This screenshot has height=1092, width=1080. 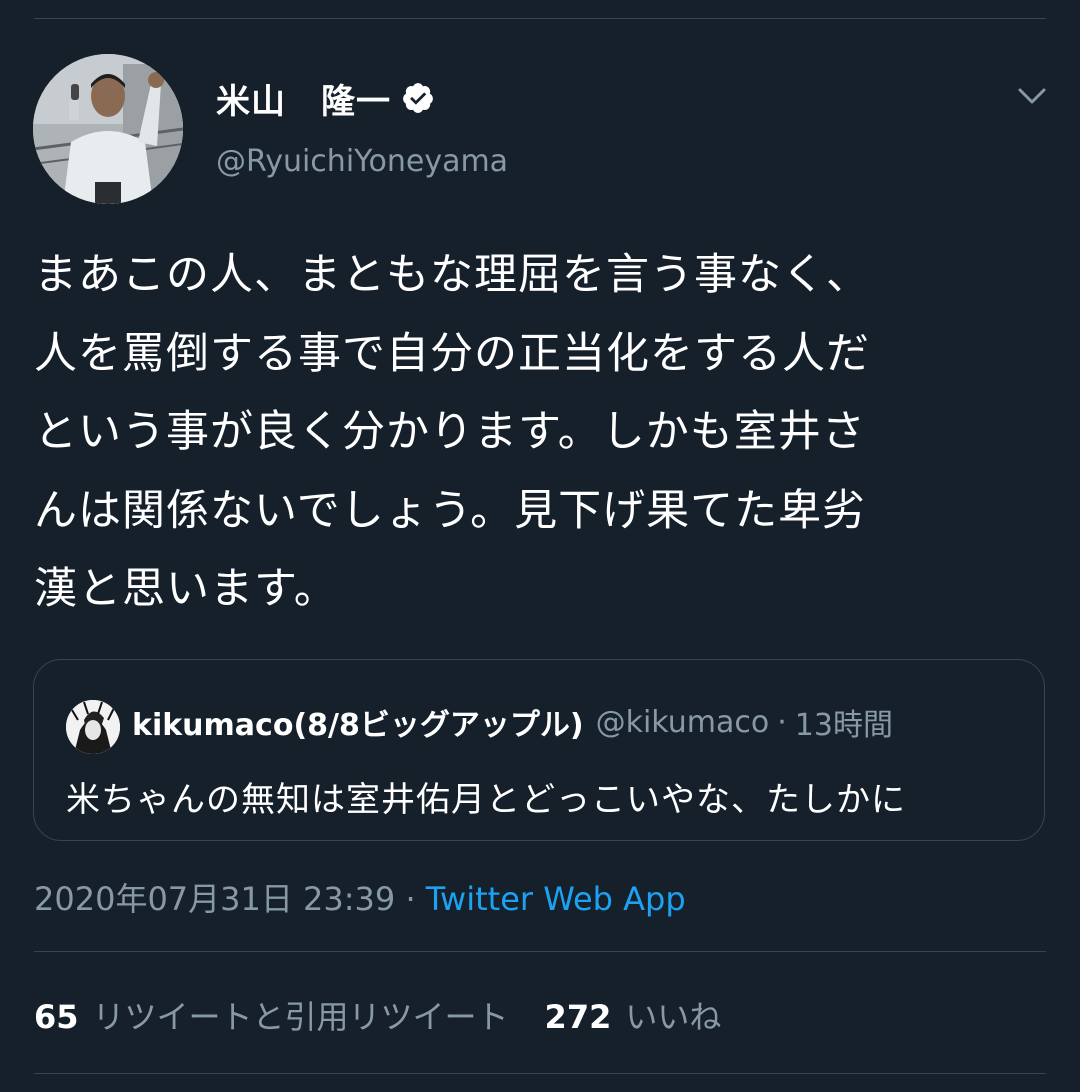 I want to click on quoted-author-avatar, so click(x=93, y=727).